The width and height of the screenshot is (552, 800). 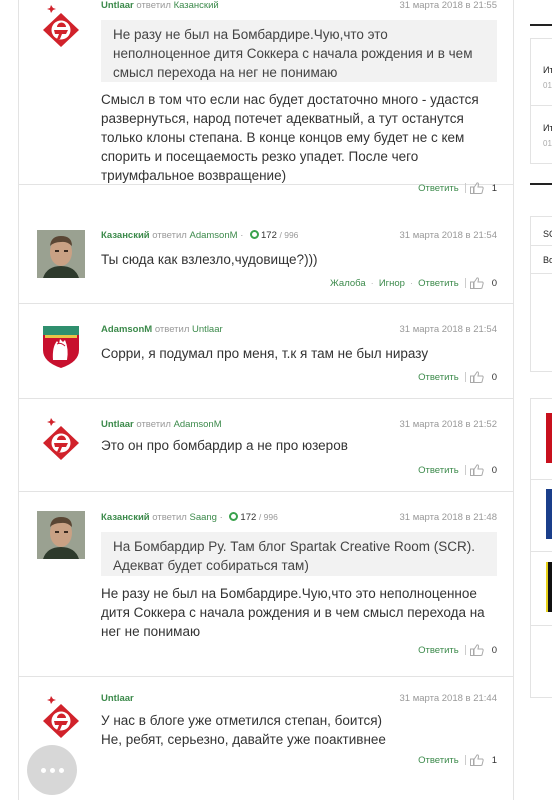 What do you see at coordinates (541, 101) in the screenshot?
I see `sidebar-list: Ит 01 Ит 01` at bounding box center [541, 101].